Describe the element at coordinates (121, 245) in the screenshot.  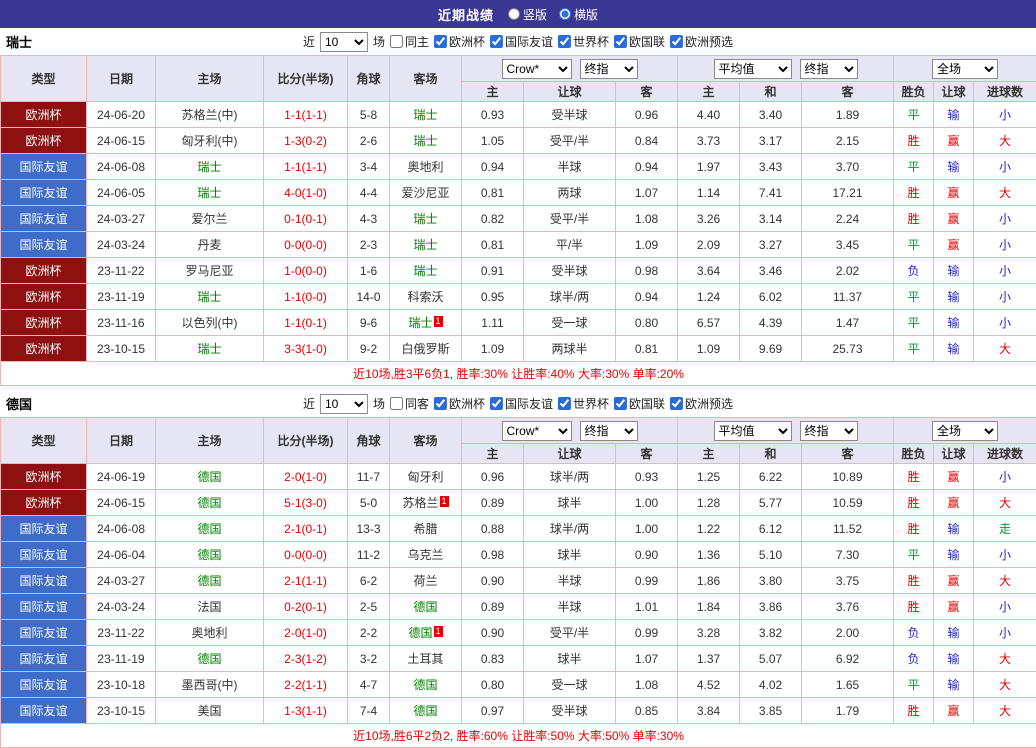
I see `match-date: 24-03-24` at that location.